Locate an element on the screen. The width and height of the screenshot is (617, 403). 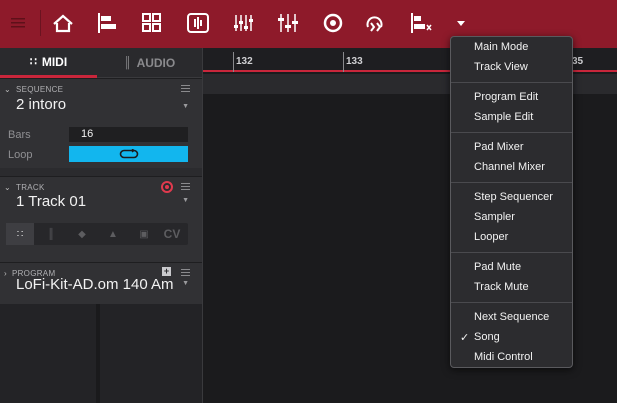
menu-item-program-edit: Program Edit is located at coordinates (506, 97).